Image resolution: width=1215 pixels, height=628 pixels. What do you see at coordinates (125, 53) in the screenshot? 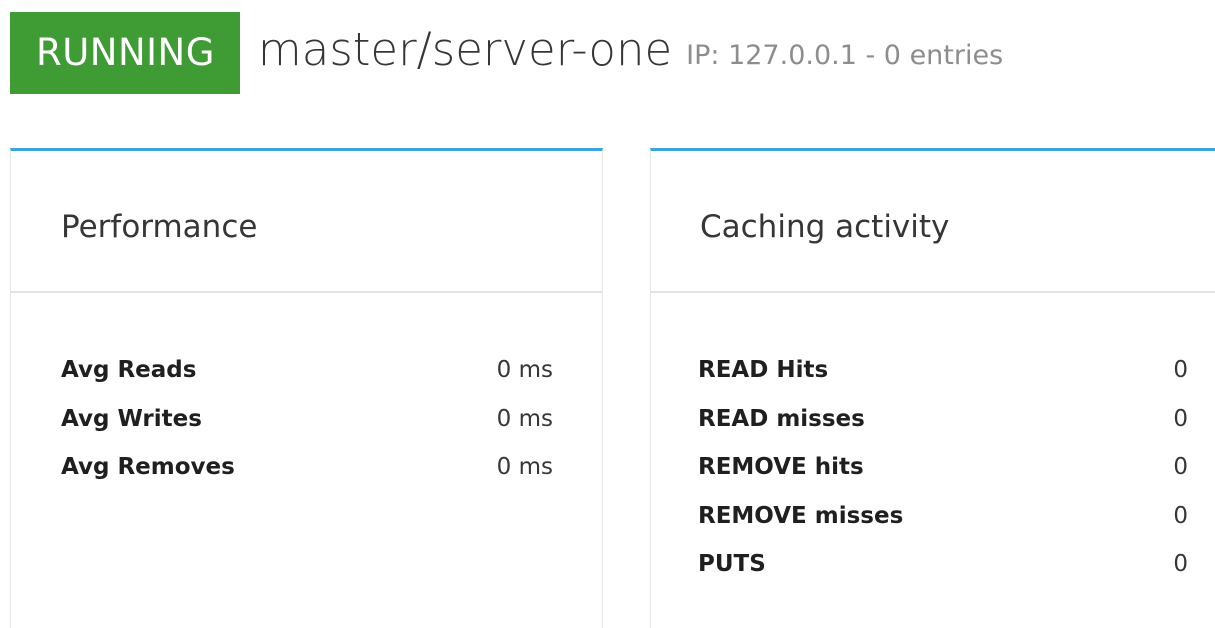
I see `status-badge: RUNNING` at bounding box center [125, 53].